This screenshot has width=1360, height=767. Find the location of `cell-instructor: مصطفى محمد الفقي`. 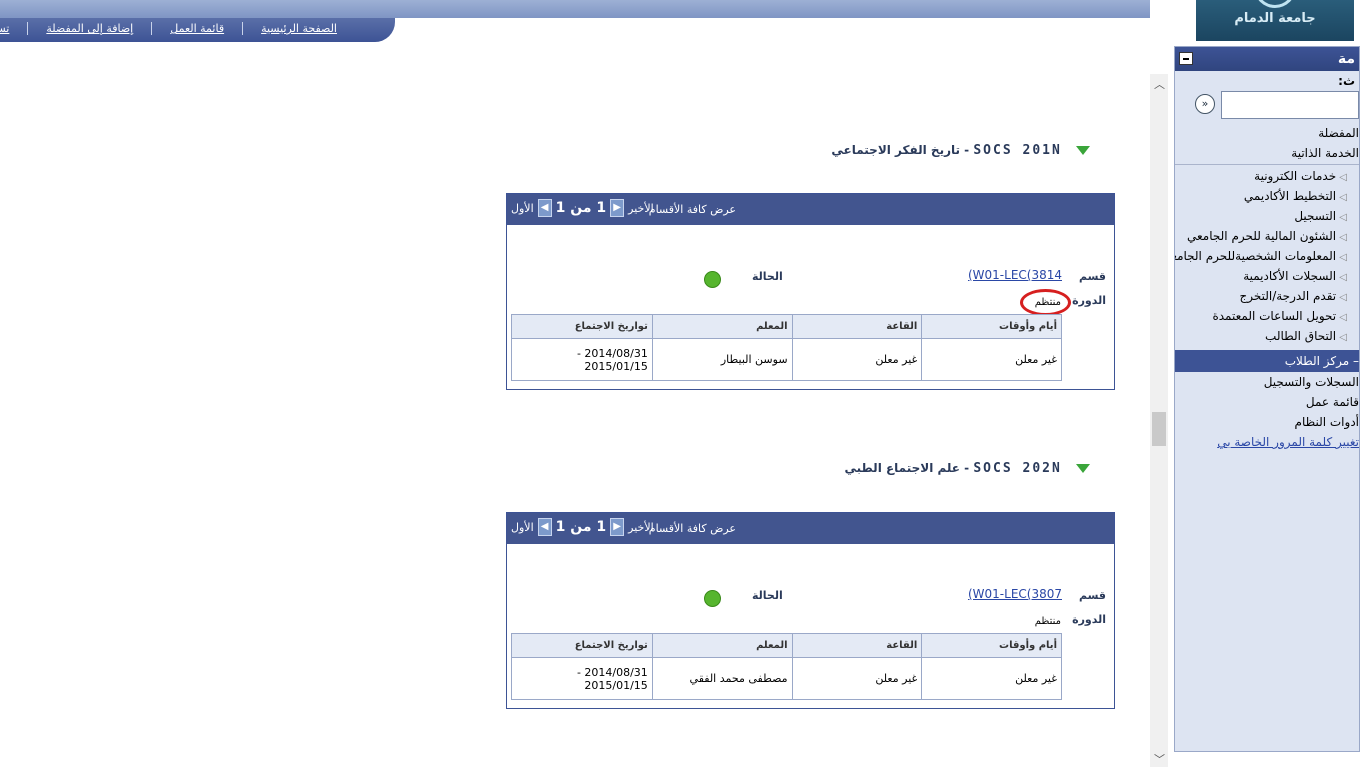

cell-instructor: مصطفى محمد الفقي is located at coordinates (722, 678).